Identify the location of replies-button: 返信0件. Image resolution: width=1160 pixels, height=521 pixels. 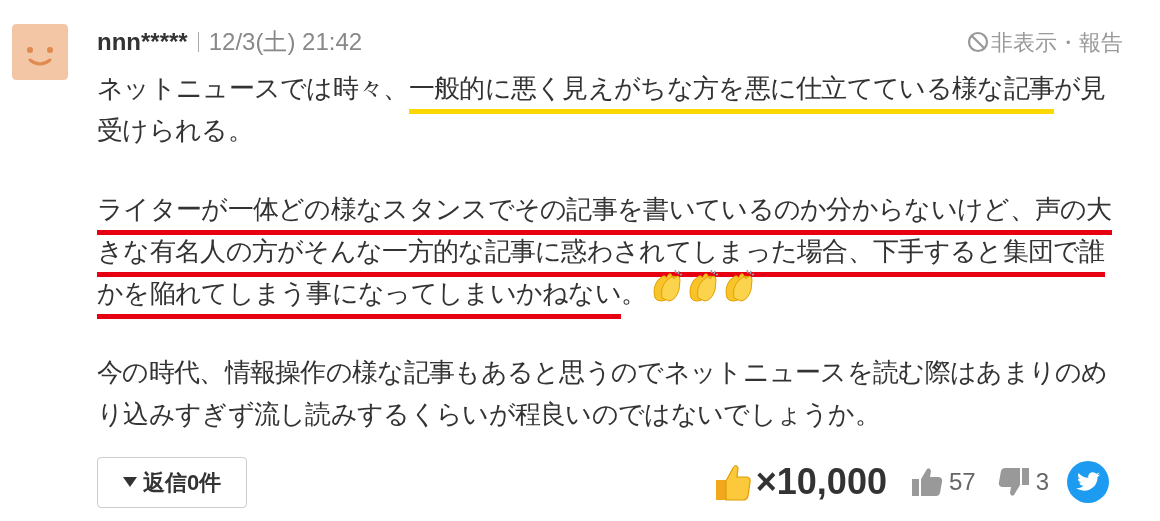
(172, 482).